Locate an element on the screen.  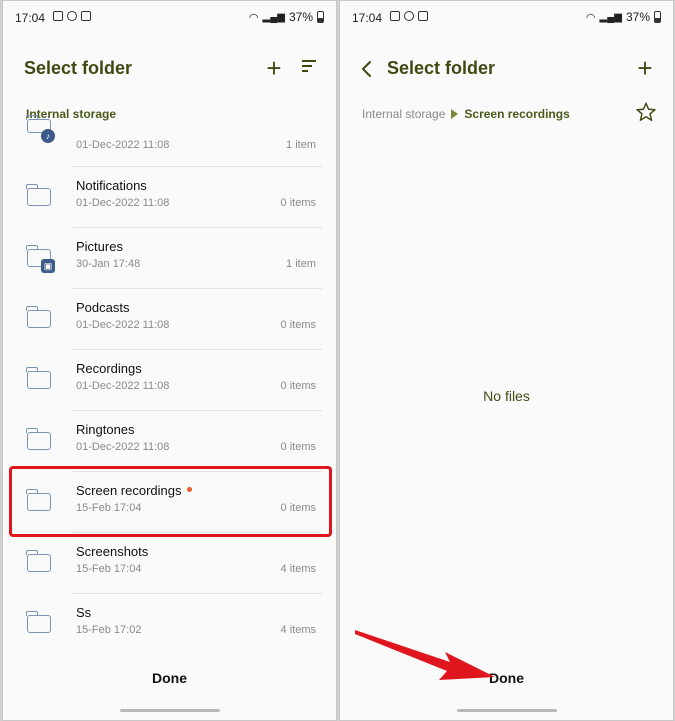
empty-state-text: No files is located at coordinates (506, 396).